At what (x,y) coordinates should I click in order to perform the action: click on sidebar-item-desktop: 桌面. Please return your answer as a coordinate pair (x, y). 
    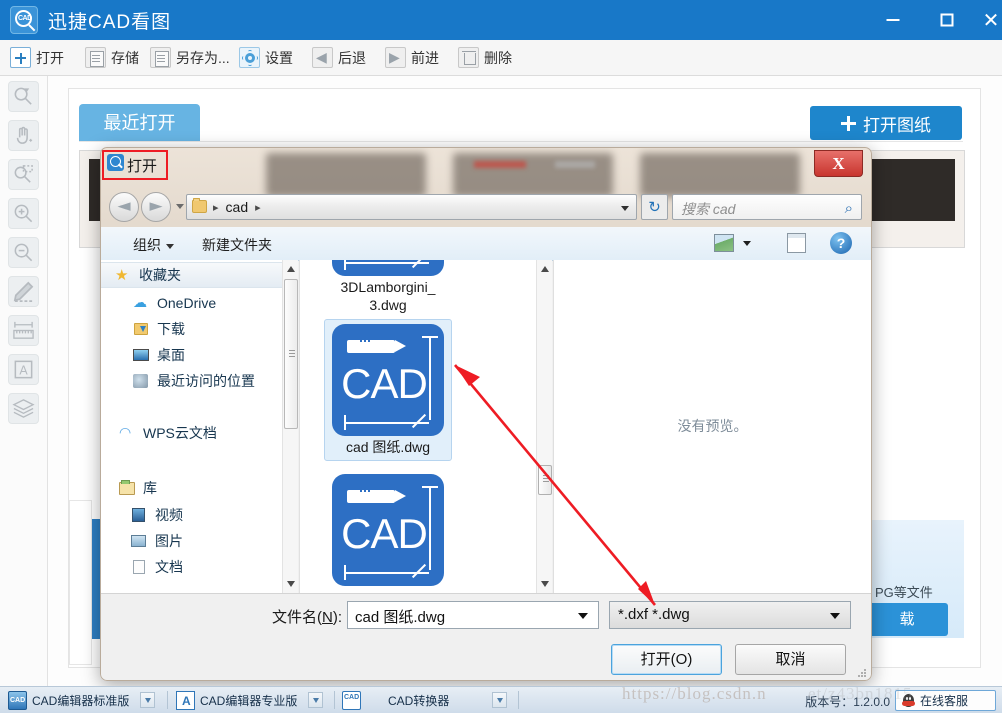
    Looking at the image, I should click on (191, 355).